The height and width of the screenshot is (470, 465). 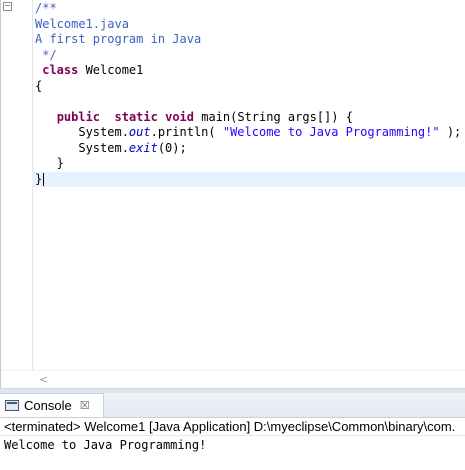 What do you see at coordinates (250, 56) in the screenshot?
I see `code-line: */` at bounding box center [250, 56].